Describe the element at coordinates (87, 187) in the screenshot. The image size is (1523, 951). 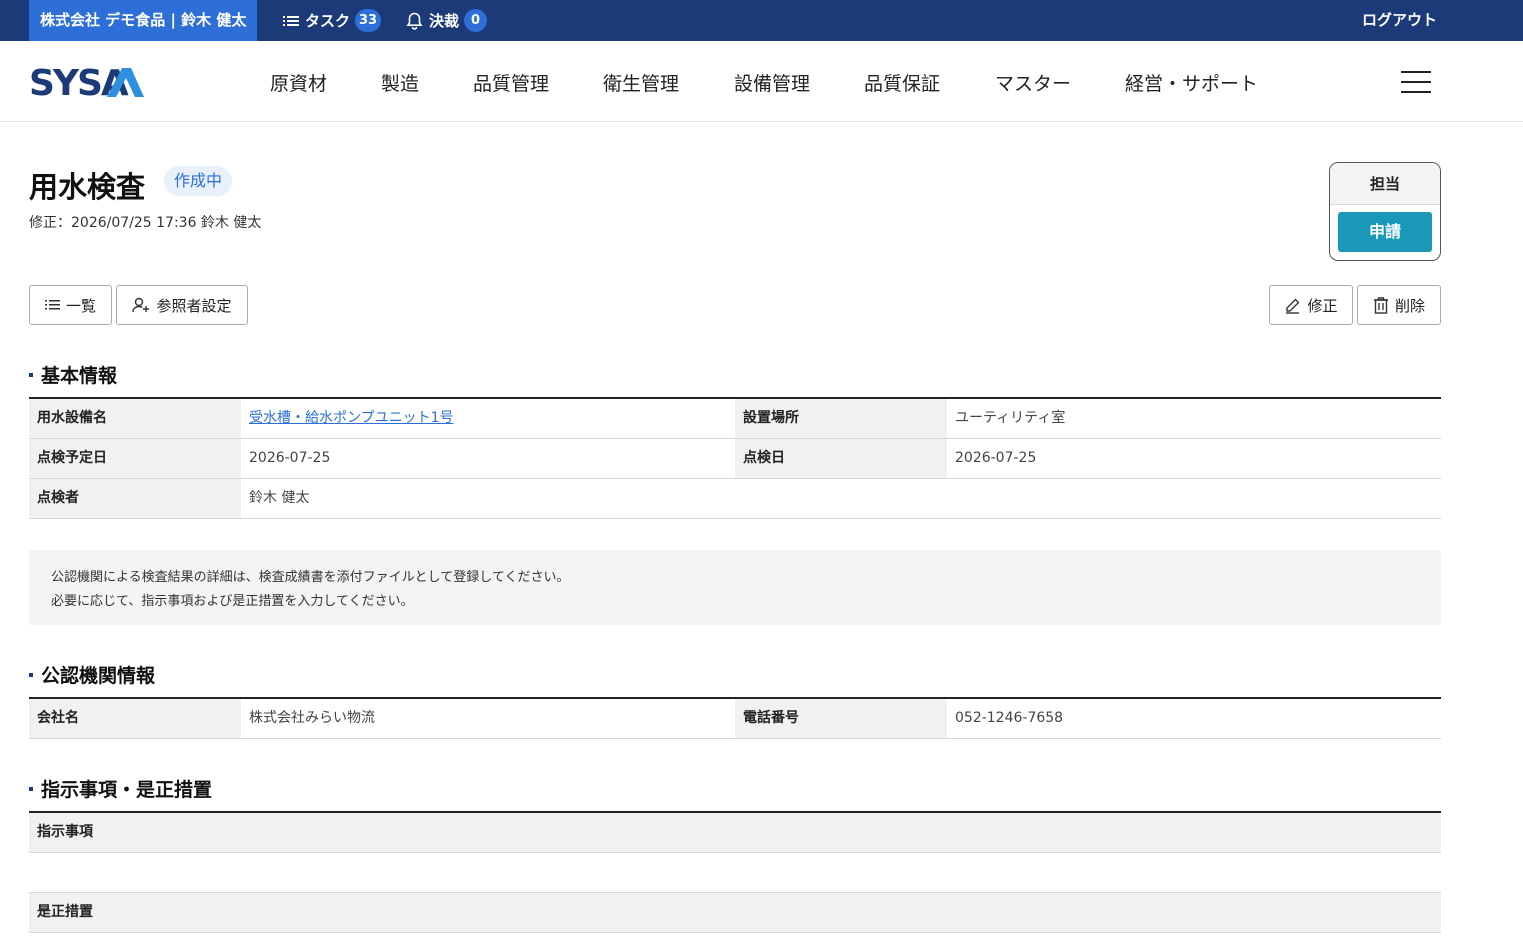
I see `page-title: 用水検査` at that location.